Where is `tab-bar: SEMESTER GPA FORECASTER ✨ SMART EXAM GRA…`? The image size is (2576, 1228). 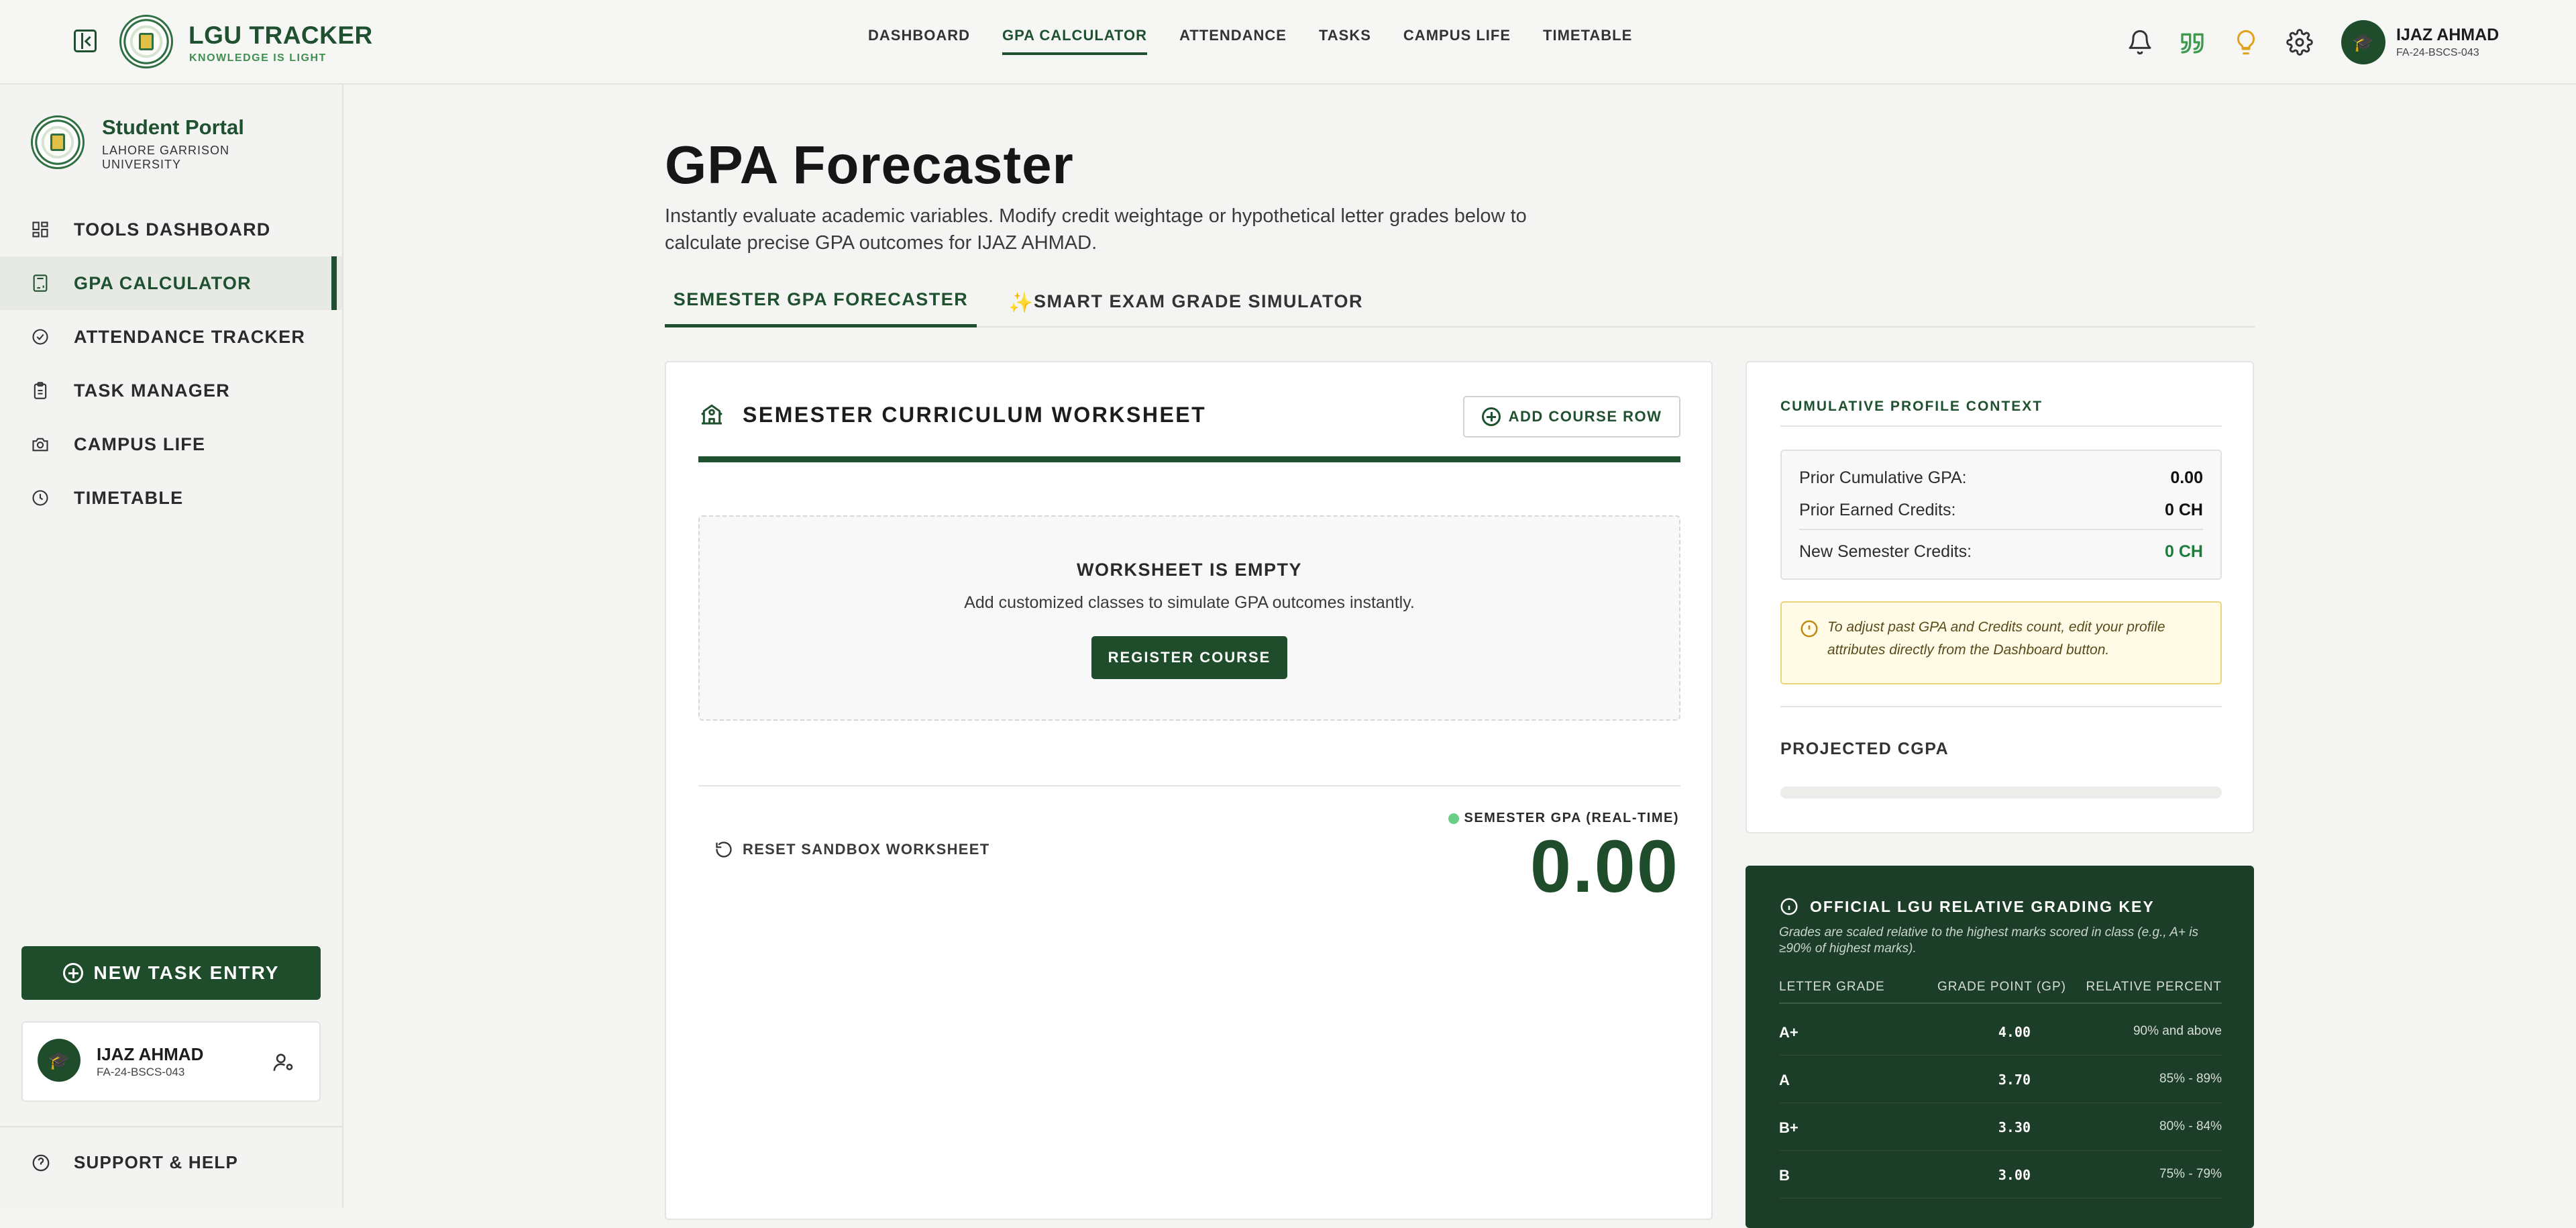
tab-bar: SEMESTER GPA FORECASTER ✨ SMART EXAM GRA… is located at coordinates (1460, 301).